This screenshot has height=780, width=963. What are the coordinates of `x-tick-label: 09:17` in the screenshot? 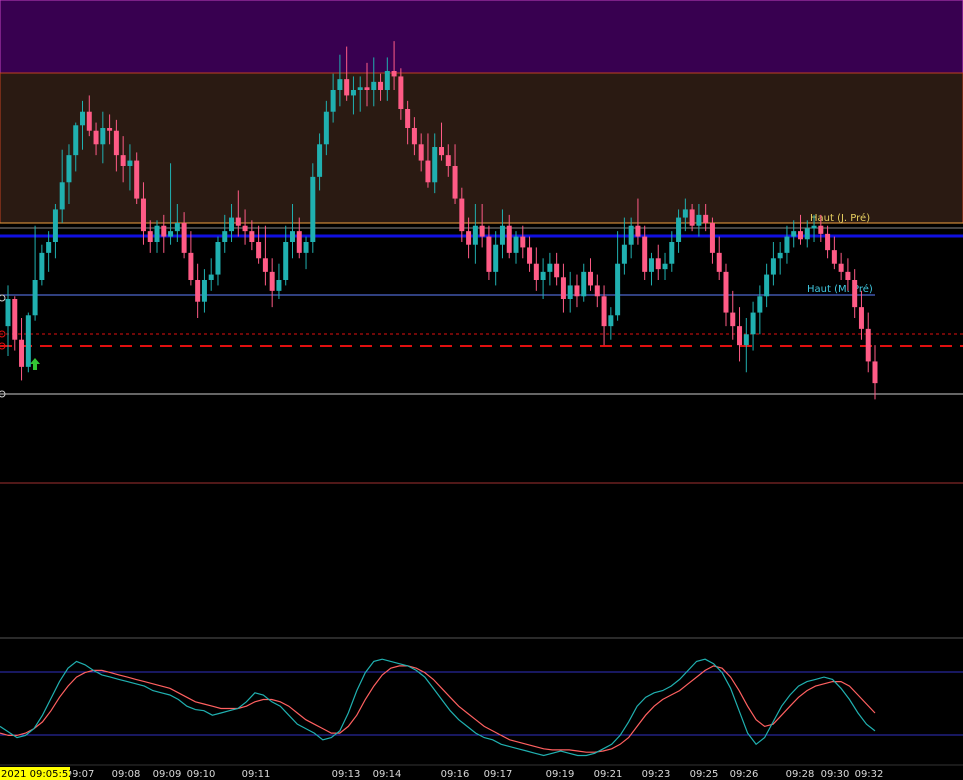 It's located at (498, 774).